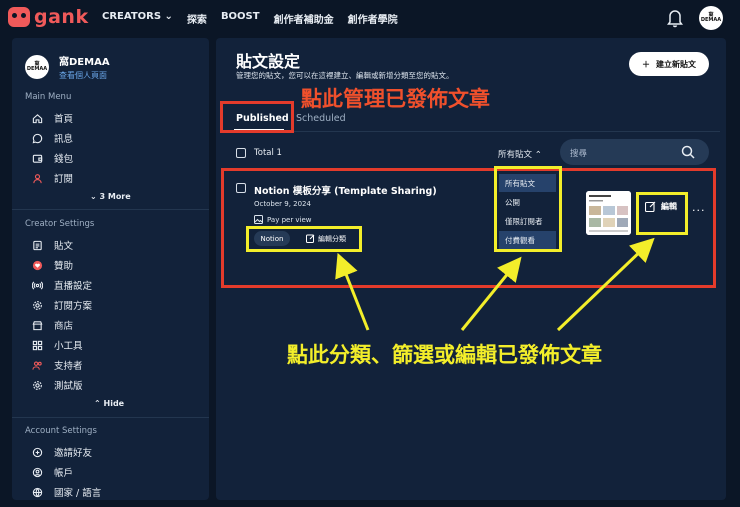 The image size is (740, 507). What do you see at coordinates (61, 17) in the screenshot?
I see `brand-name: gank` at bounding box center [61, 17].